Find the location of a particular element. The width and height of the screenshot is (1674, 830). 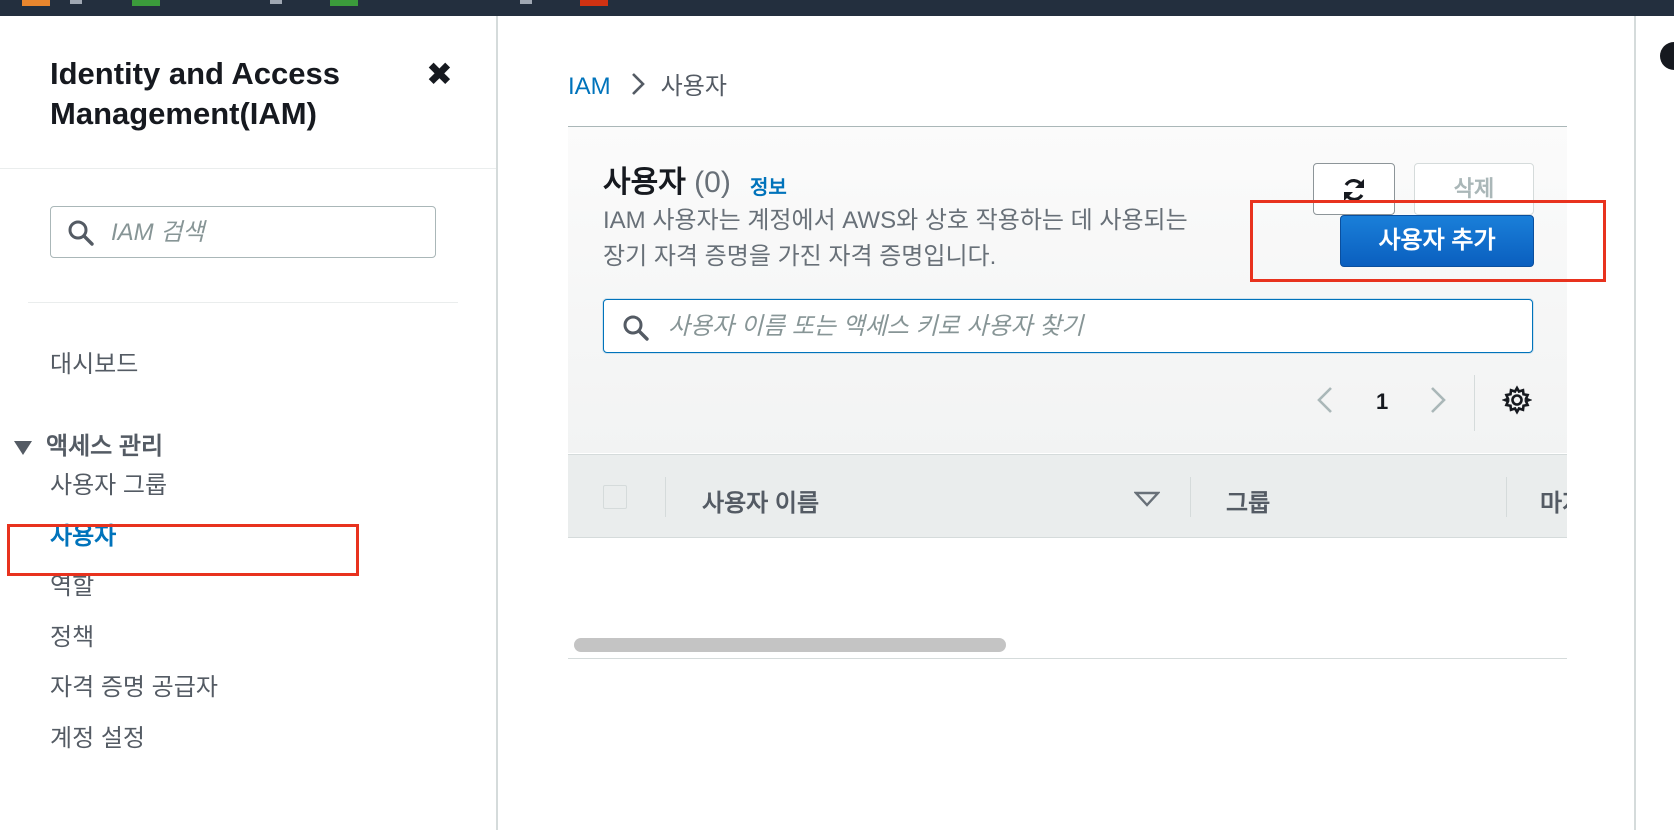

sort-down-icon is located at coordinates (1147, 499).